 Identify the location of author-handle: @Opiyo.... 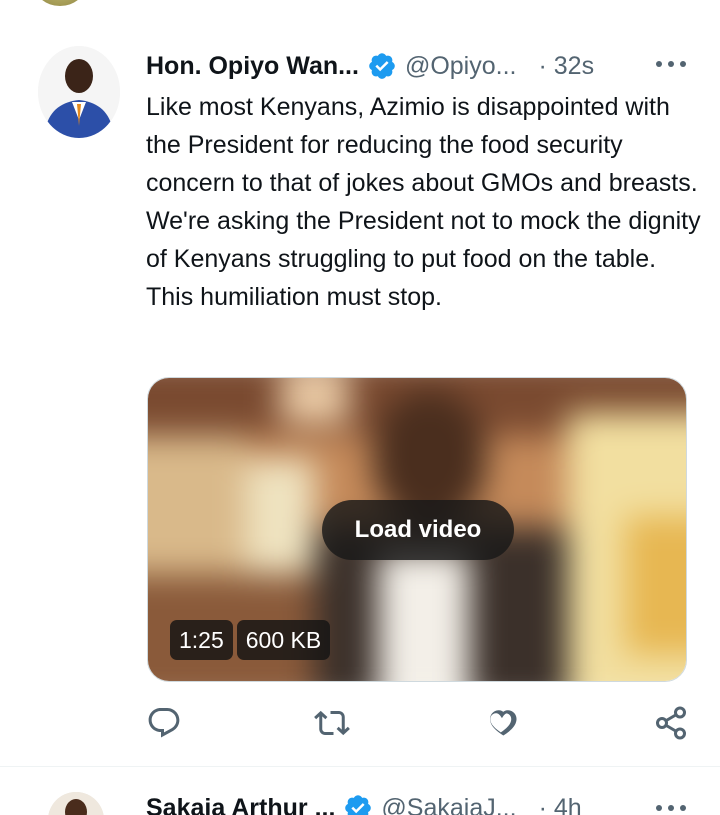
(461, 66).